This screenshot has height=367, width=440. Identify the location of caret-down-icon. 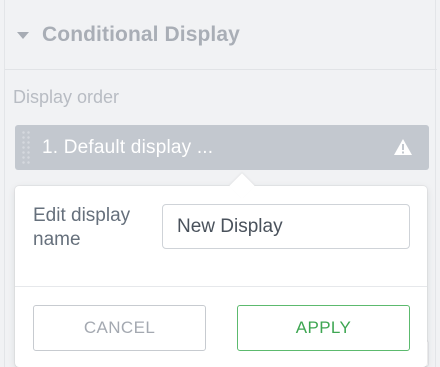
(23, 35).